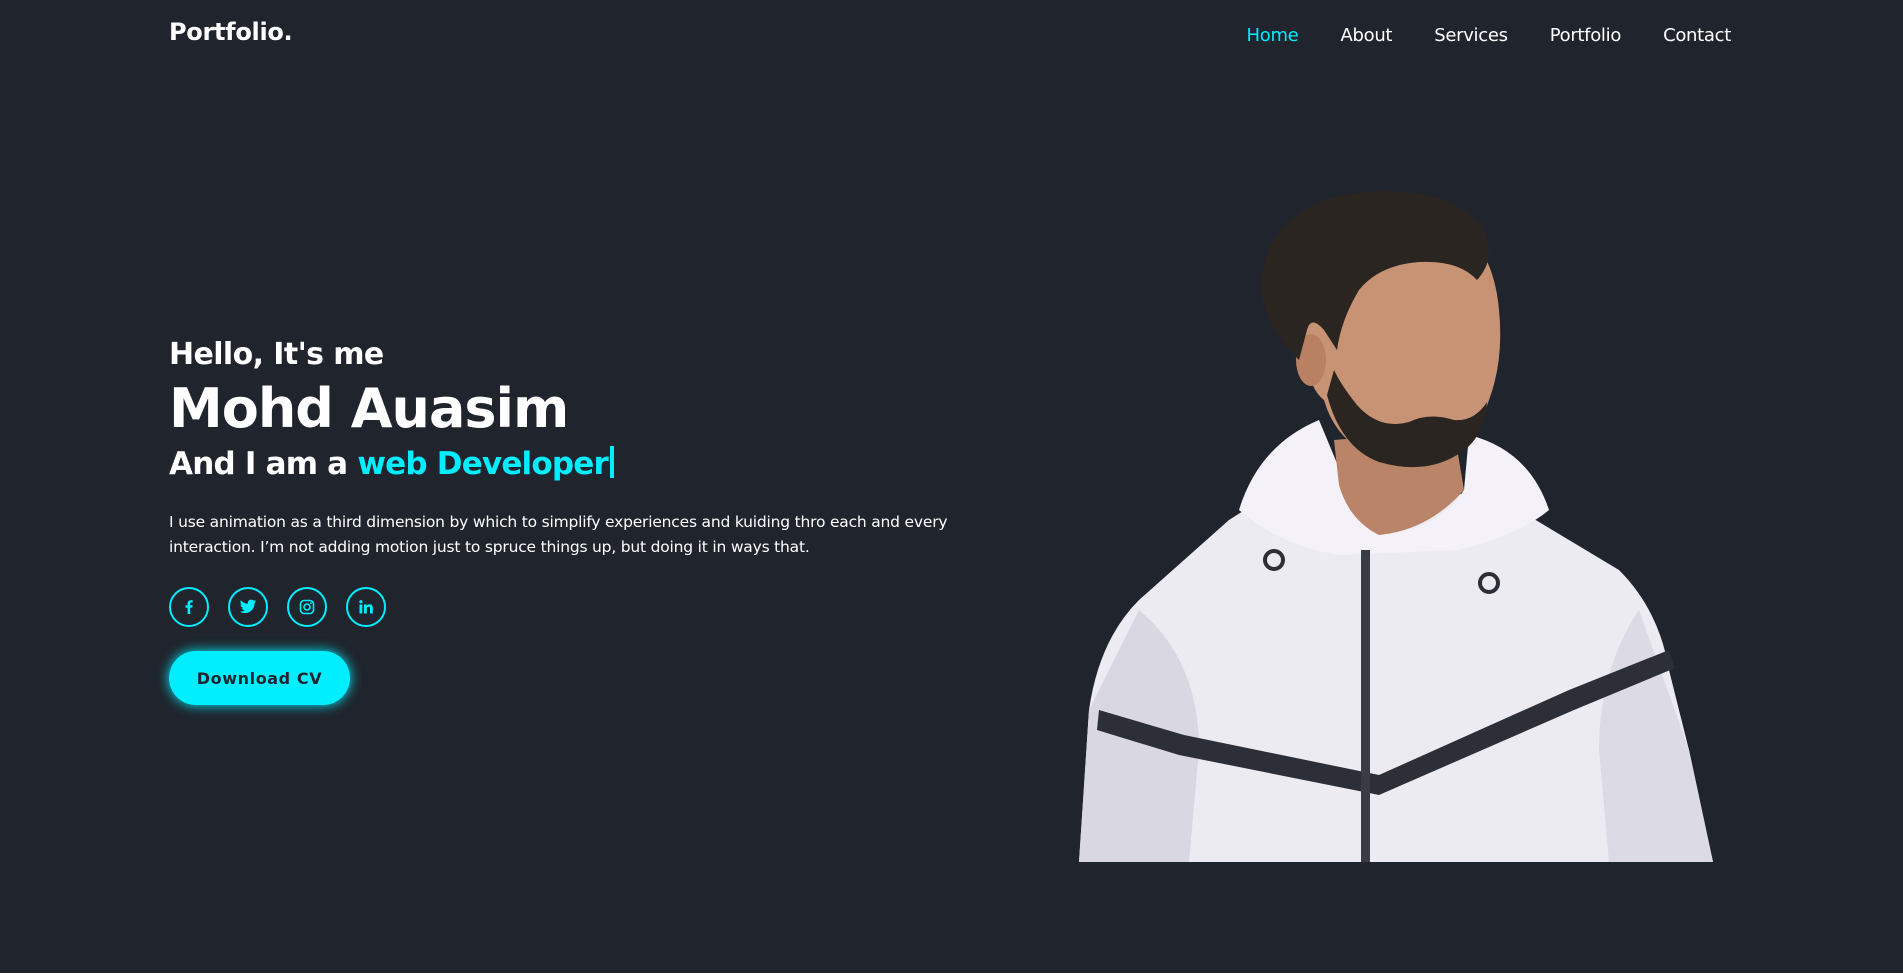  Describe the element at coordinates (1697, 35) in the screenshot. I see `nav-contact: Contact` at that location.